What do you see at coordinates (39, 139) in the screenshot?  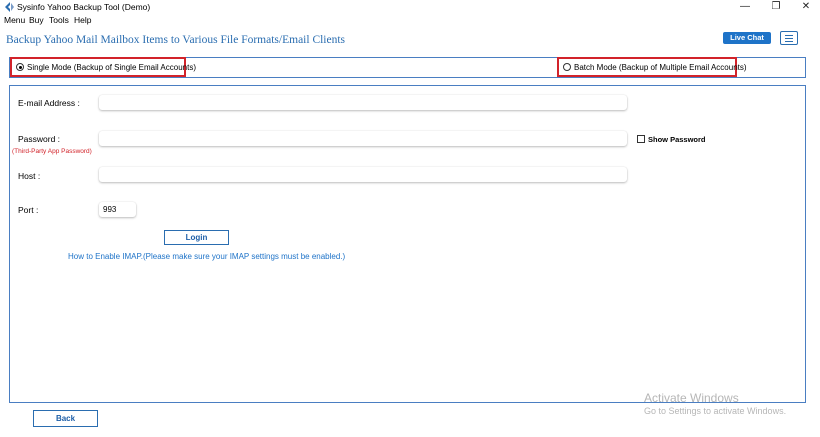 I see `password-label: Password :` at bounding box center [39, 139].